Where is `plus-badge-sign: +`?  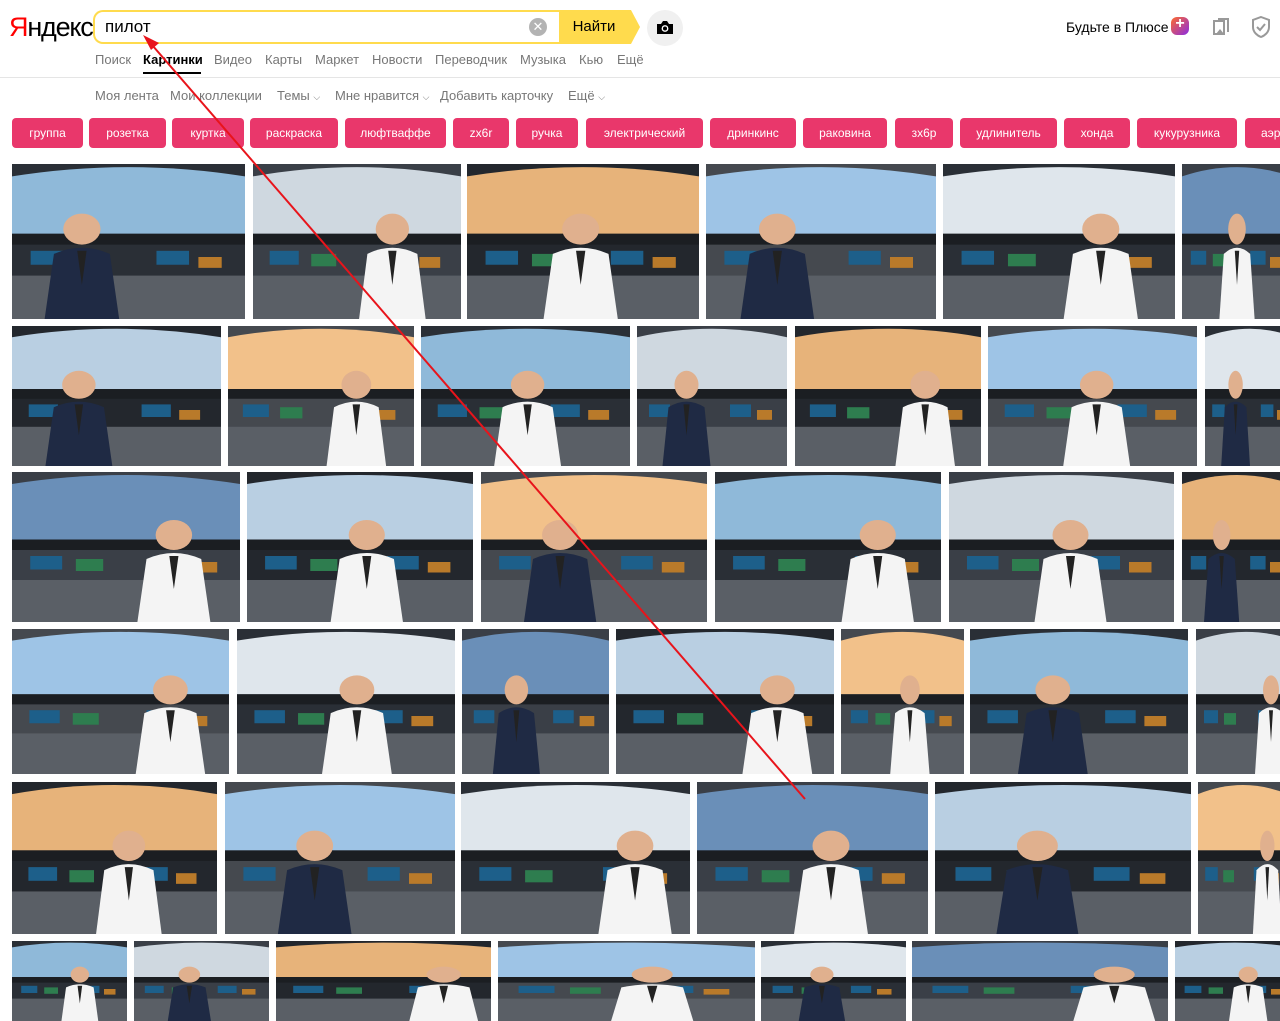 plus-badge-sign: + is located at coordinates (1180, 23).